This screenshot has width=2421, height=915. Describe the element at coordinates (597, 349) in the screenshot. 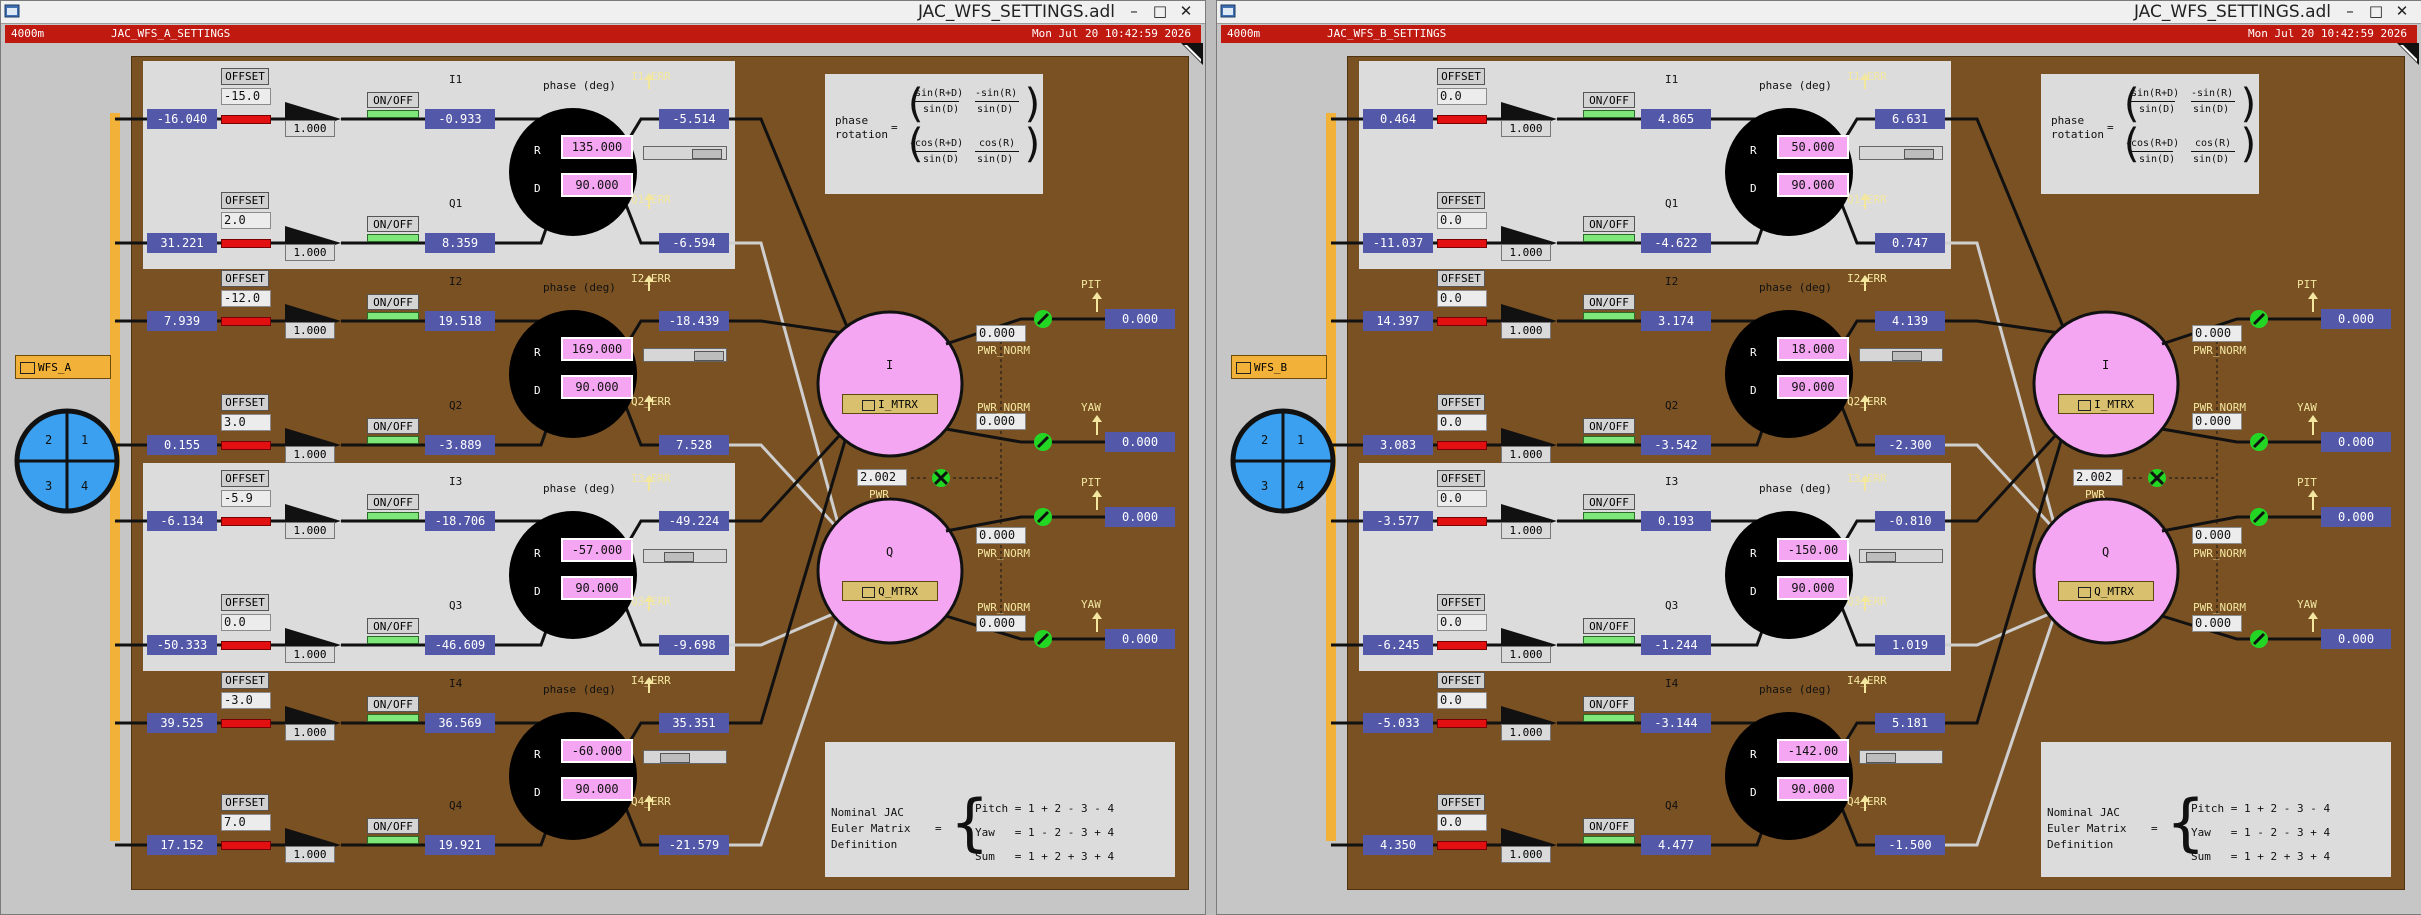

I see `phase-r-setpoint: 169.000` at that location.